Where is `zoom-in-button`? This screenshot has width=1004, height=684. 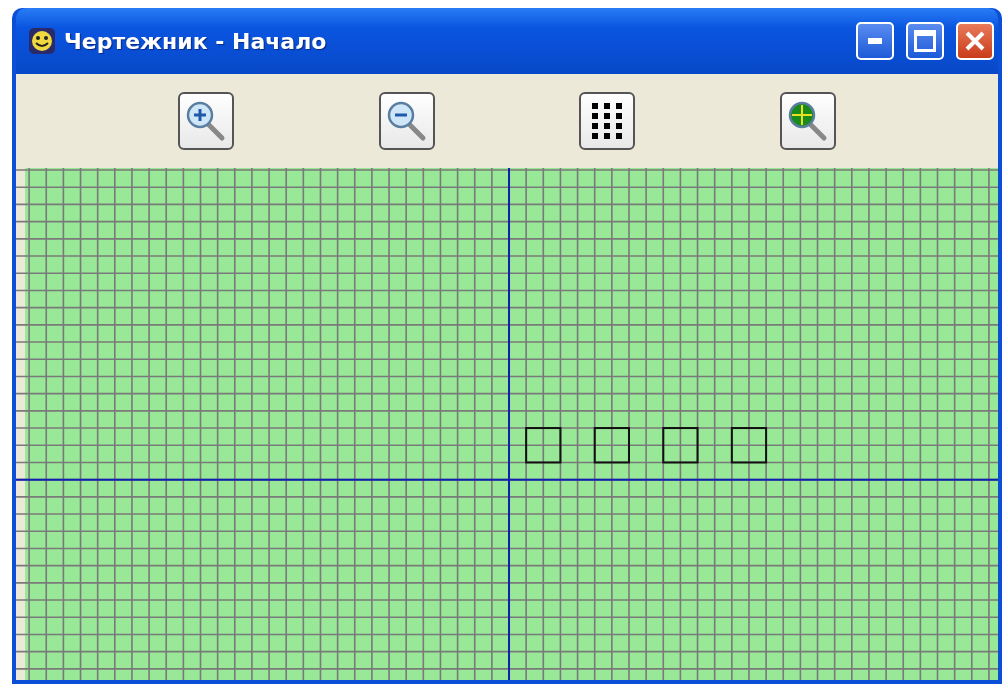 zoom-in-button is located at coordinates (206, 121).